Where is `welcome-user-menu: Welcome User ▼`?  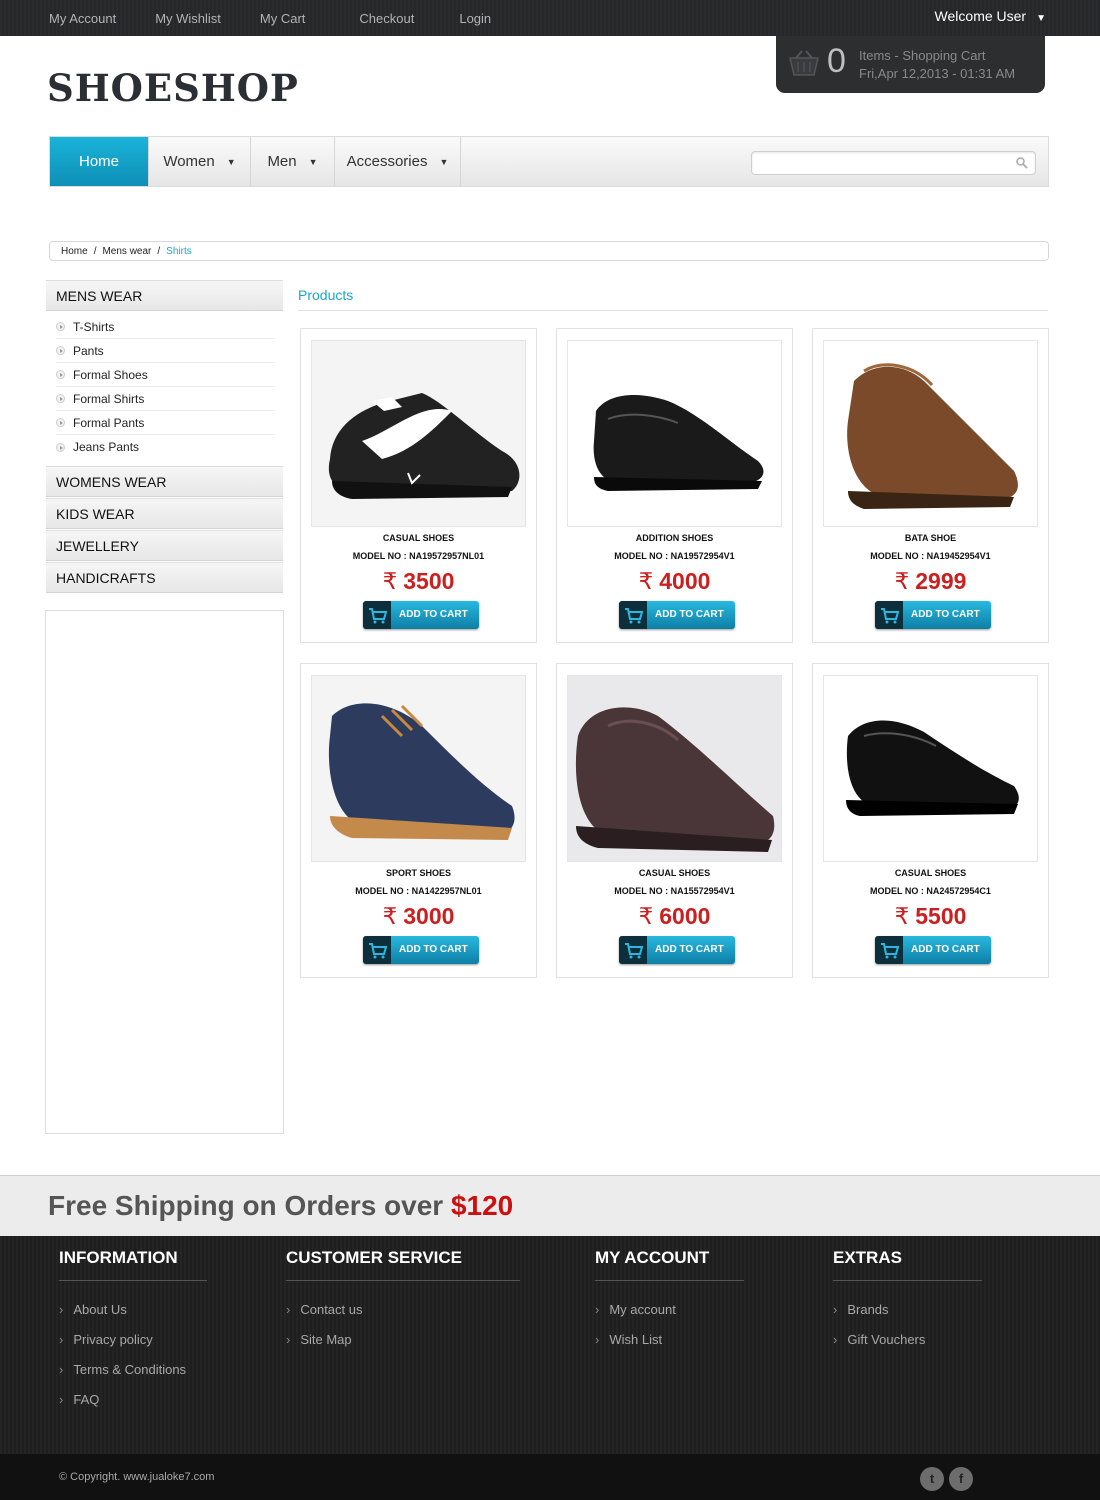 welcome-user-menu: Welcome User ▼ is located at coordinates (990, 16).